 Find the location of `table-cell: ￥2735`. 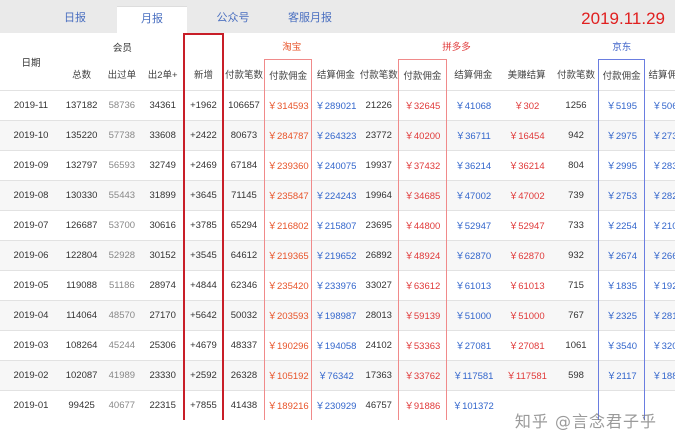

table-cell: ￥2735 is located at coordinates (659, 134).